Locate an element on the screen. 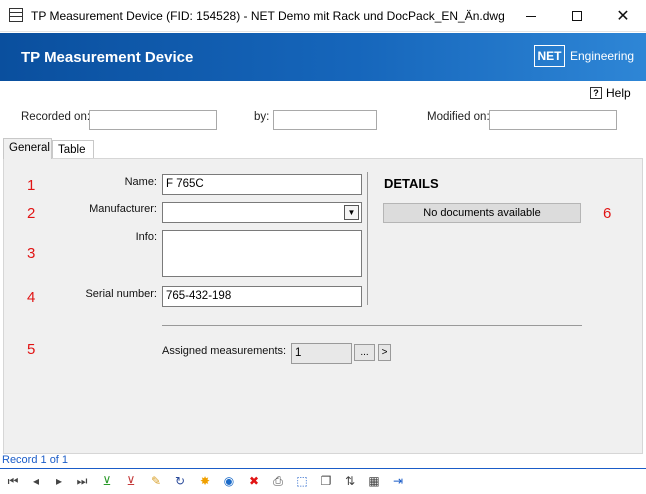 The width and height of the screenshot is (646, 494). print-icon: ⎙ is located at coordinates (278, 481).